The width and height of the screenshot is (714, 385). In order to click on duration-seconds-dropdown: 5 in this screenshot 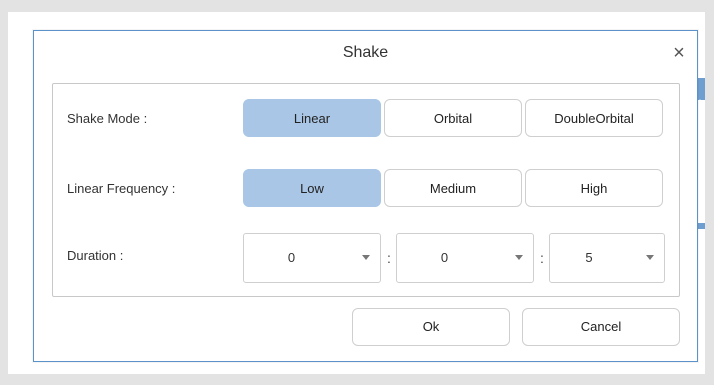, I will do `click(607, 258)`.